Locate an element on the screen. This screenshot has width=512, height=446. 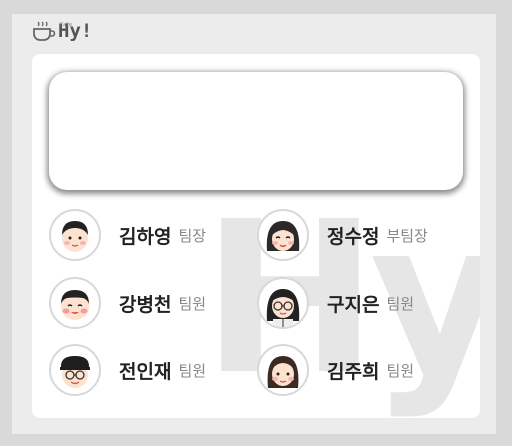
member-card: 김하영 팀장 is located at coordinates (127, 235).